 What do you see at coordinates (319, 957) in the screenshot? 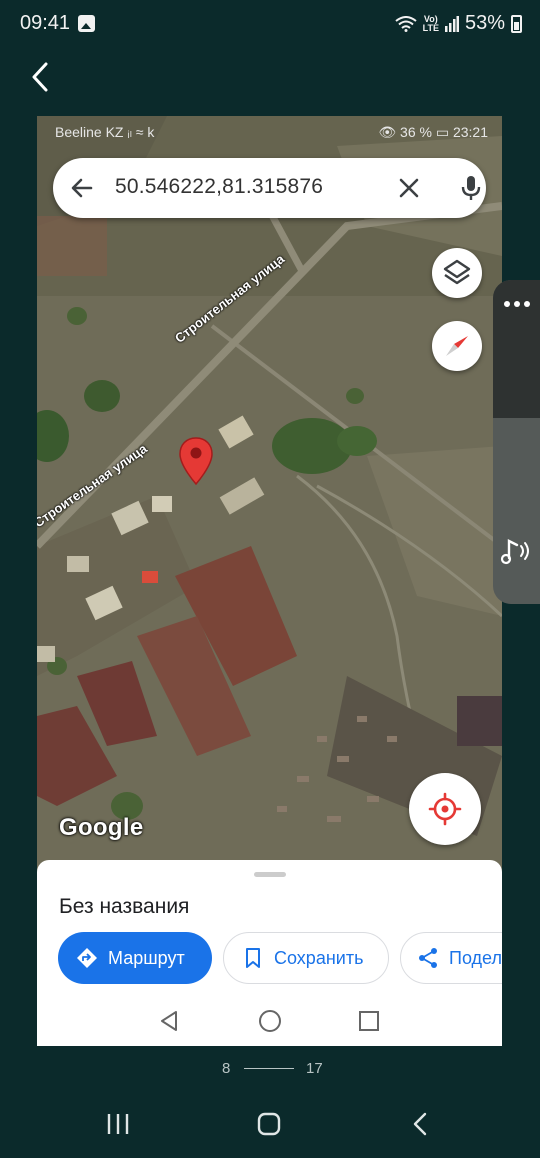
I see `save-label: Сохранить` at bounding box center [319, 957].